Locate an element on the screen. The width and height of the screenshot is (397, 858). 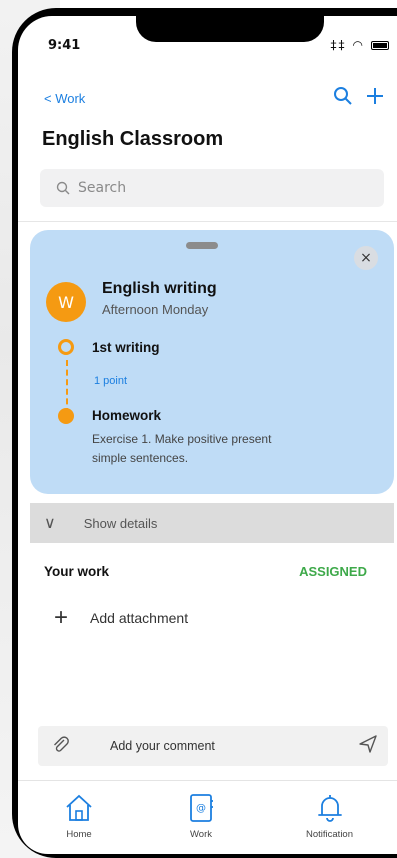
tab-work: @ Work is located at coordinates (201, 815).